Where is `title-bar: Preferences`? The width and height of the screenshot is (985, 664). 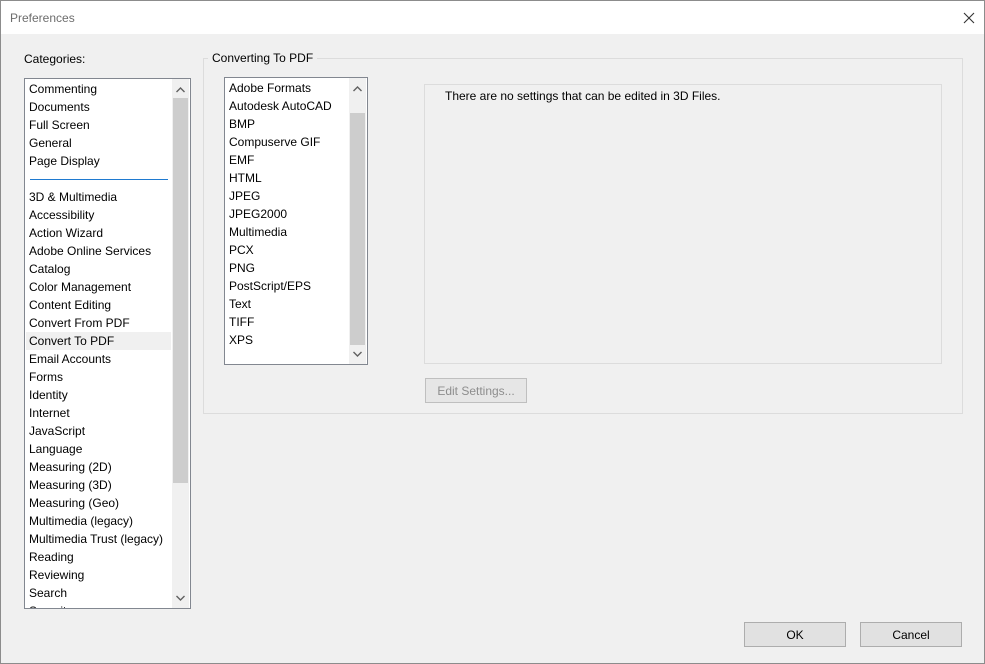 title-bar: Preferences is located at coordinates (492, 17).